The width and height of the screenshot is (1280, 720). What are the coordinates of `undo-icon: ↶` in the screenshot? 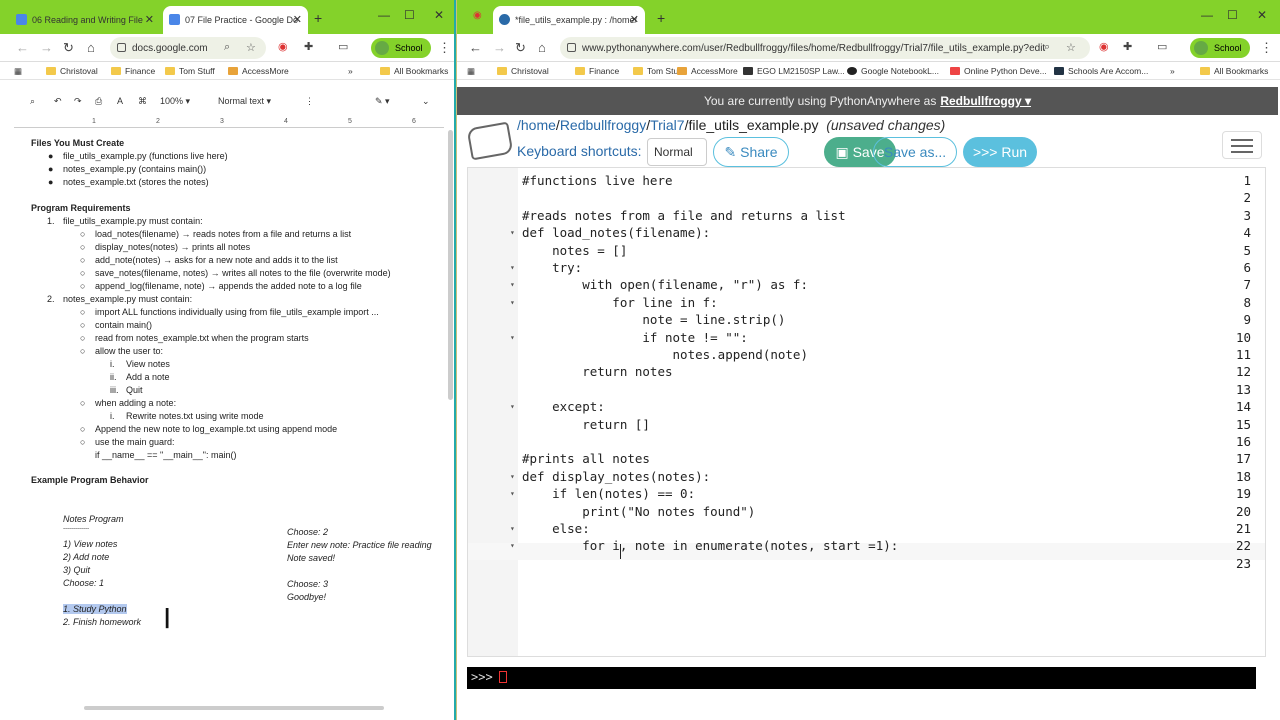 It's located at (58, 101).